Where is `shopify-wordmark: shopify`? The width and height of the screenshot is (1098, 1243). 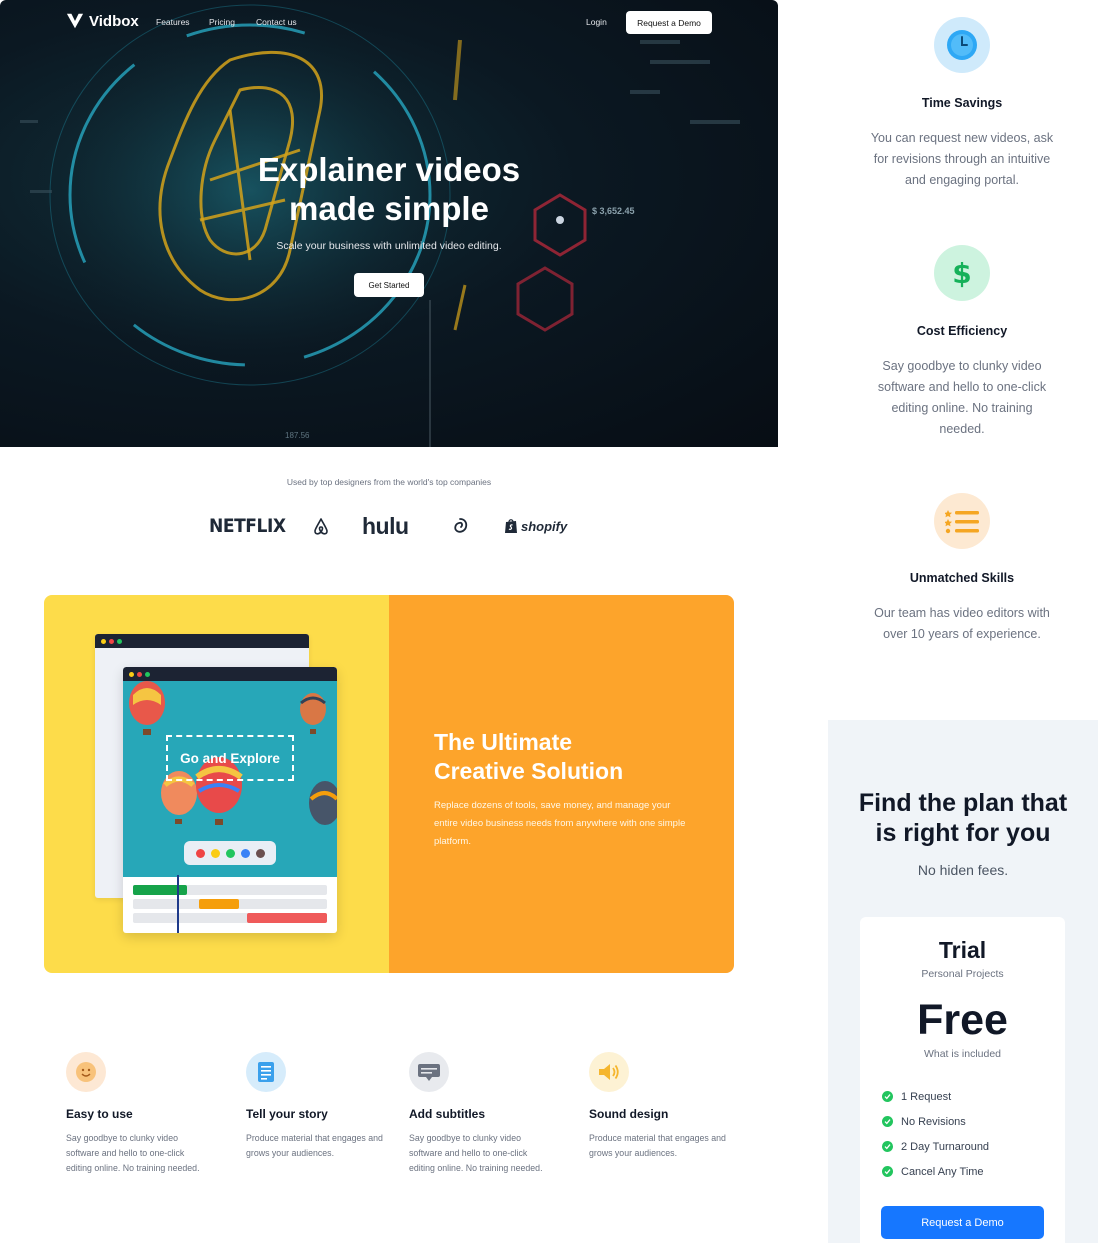
shopify-wordmark: shopify is located at coordinates (544, 526).